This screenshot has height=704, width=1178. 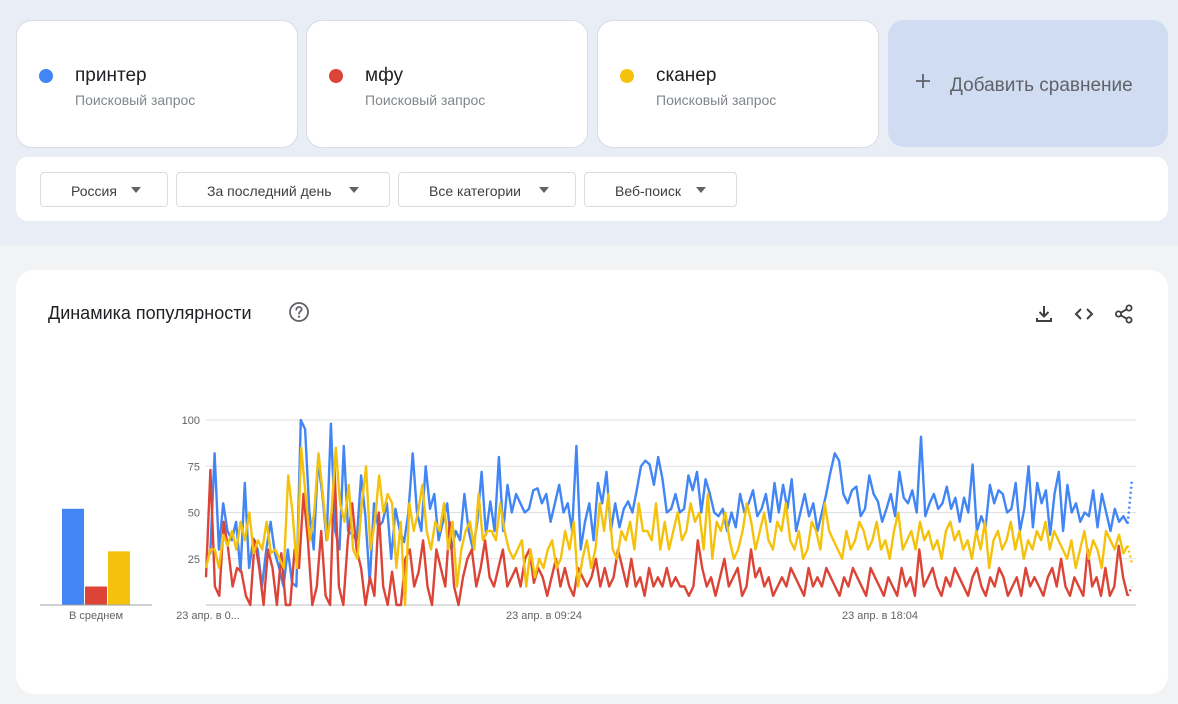 I want to click on term-name: сканер, so click(x=686, y=75).